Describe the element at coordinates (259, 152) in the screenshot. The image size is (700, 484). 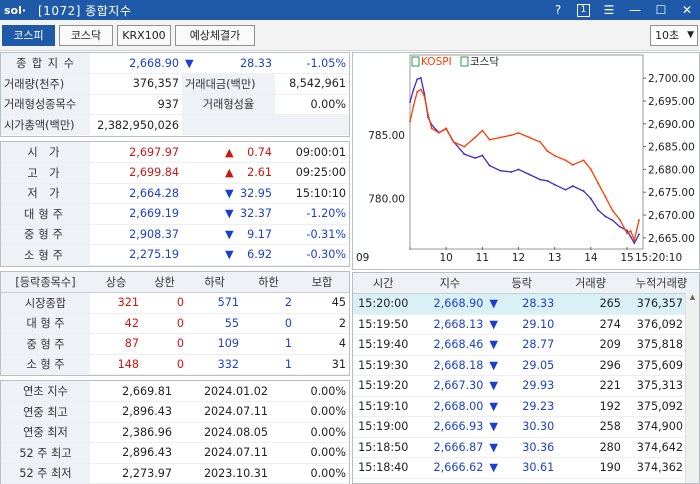
I see `change-value: 0.74` at that location.